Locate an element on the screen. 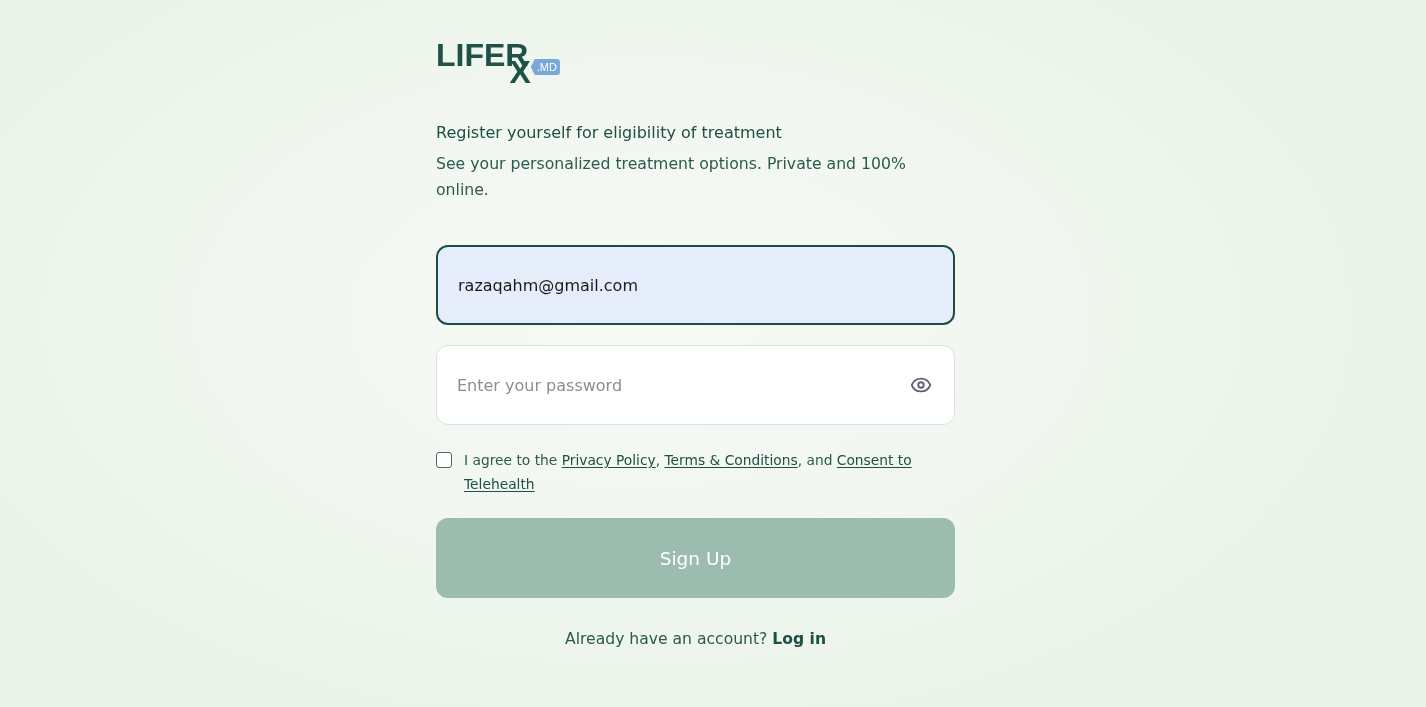 Image resolution: width=1426 pixels, height=707 pixels. login-prompt: Already have an account? Log in is located at coordinates (695, 639).